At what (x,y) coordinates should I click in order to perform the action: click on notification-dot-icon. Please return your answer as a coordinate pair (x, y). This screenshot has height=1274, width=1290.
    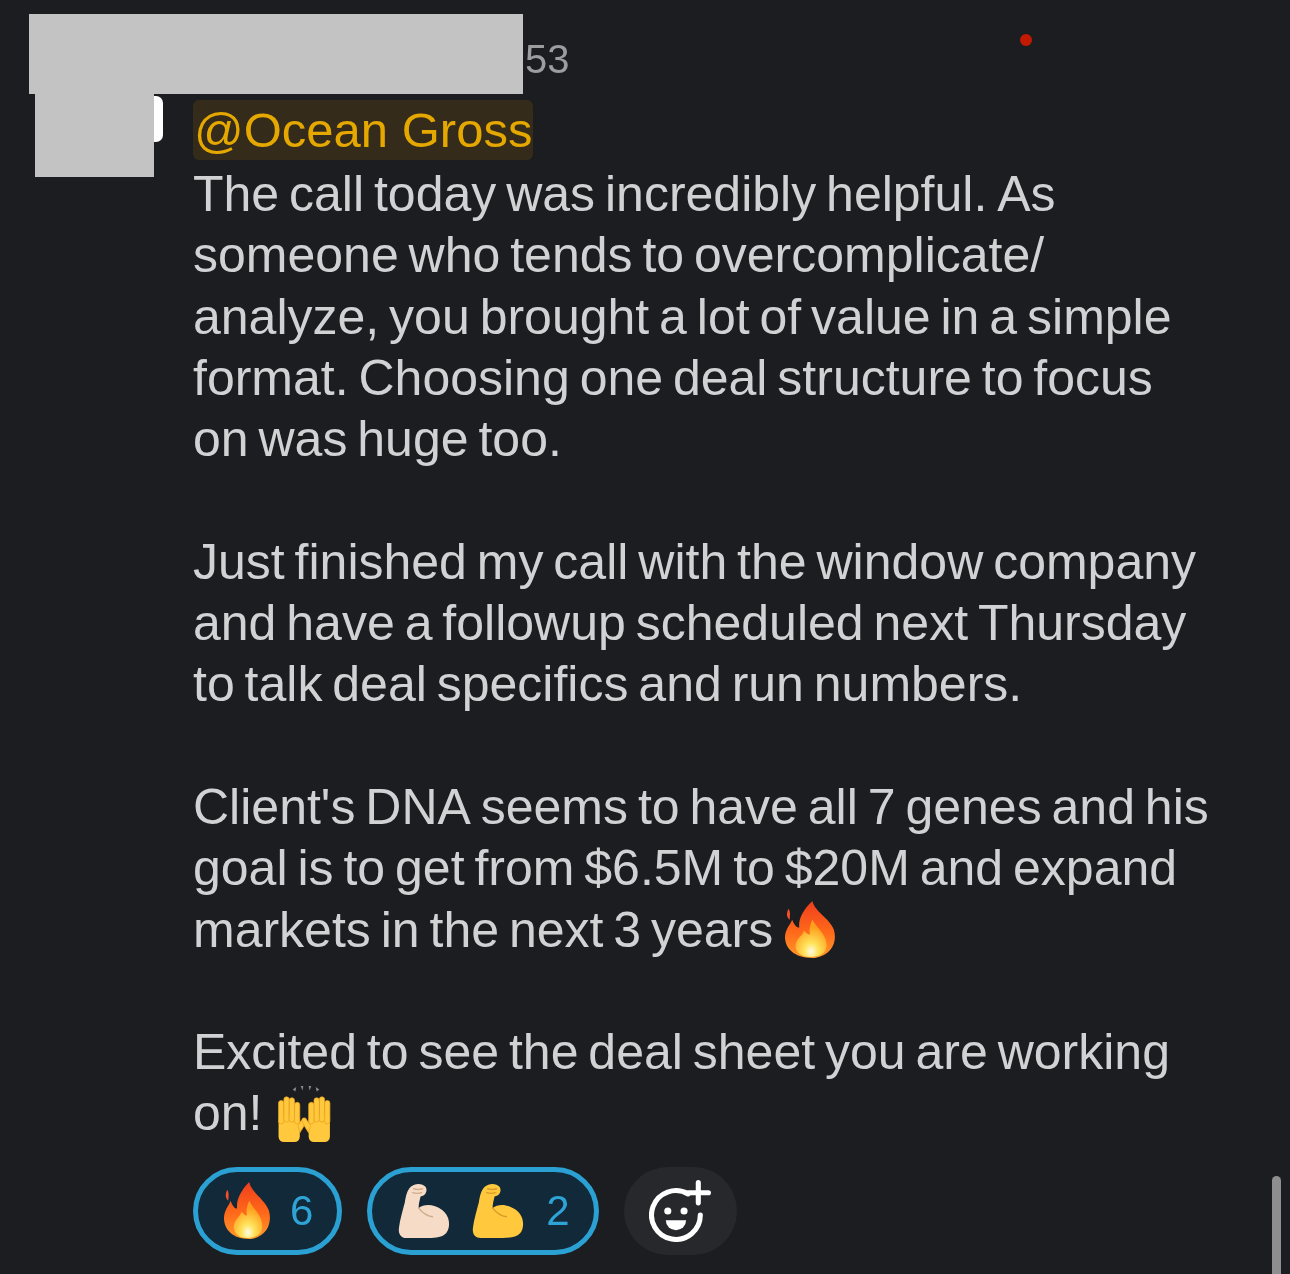
    Looking at the image, I should click on (1026, 40).